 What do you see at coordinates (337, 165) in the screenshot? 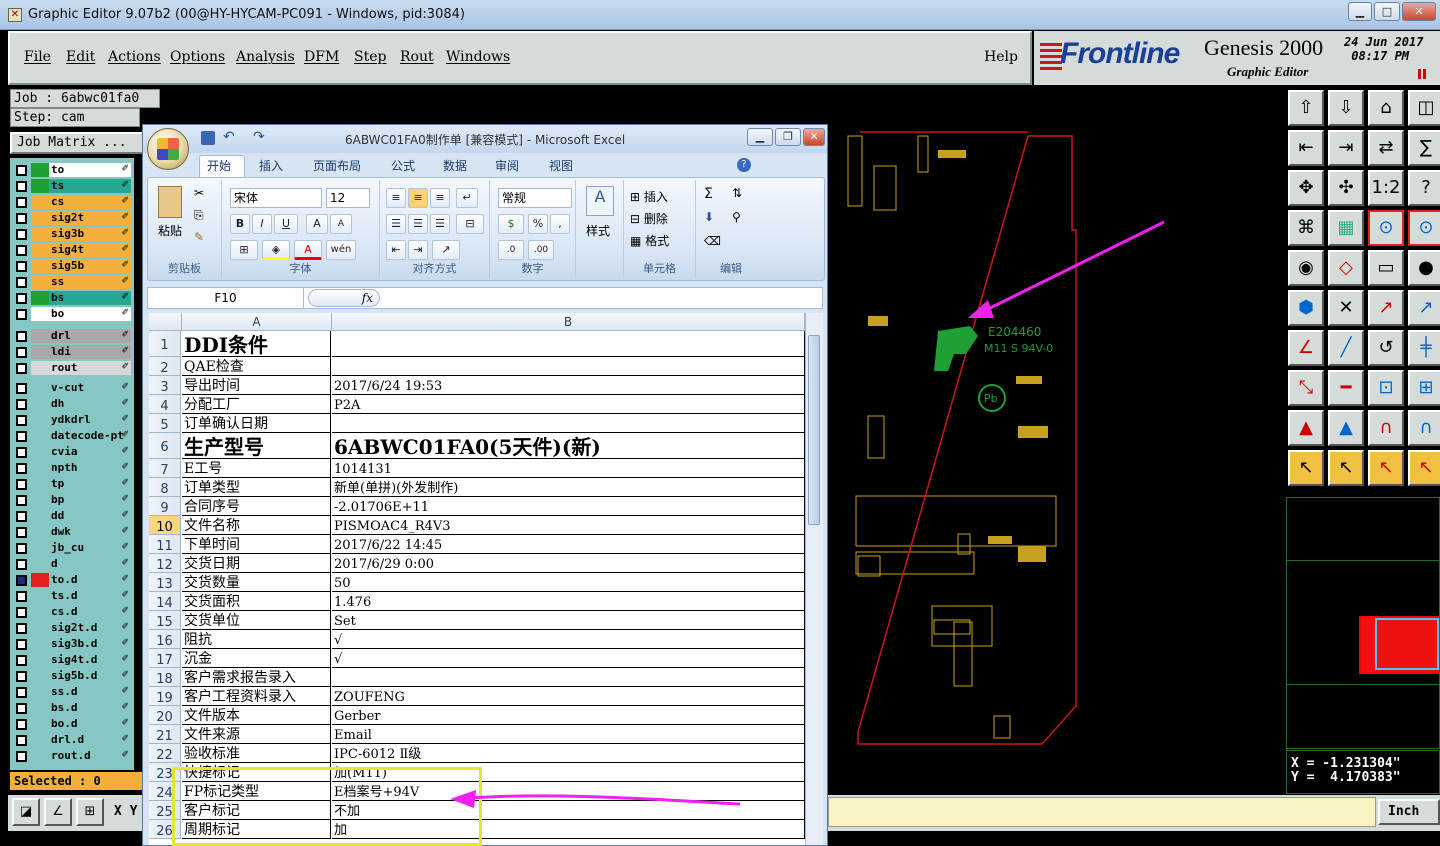
I see `tab-page-layout: 页面布局` at bounding box center [337, 165].